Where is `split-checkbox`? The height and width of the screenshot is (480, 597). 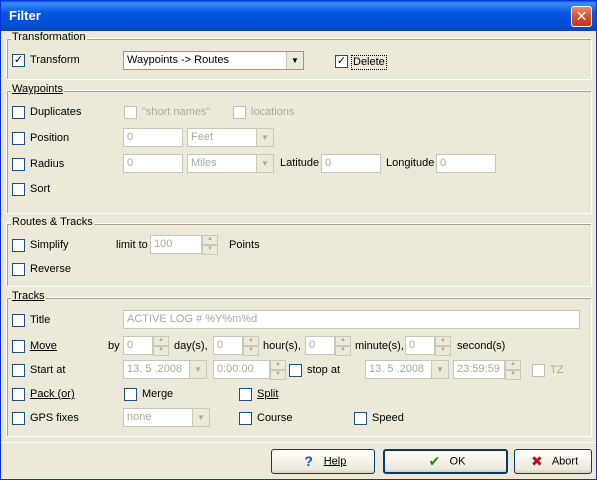
split-checkbox is located at coordinates (245, 394).